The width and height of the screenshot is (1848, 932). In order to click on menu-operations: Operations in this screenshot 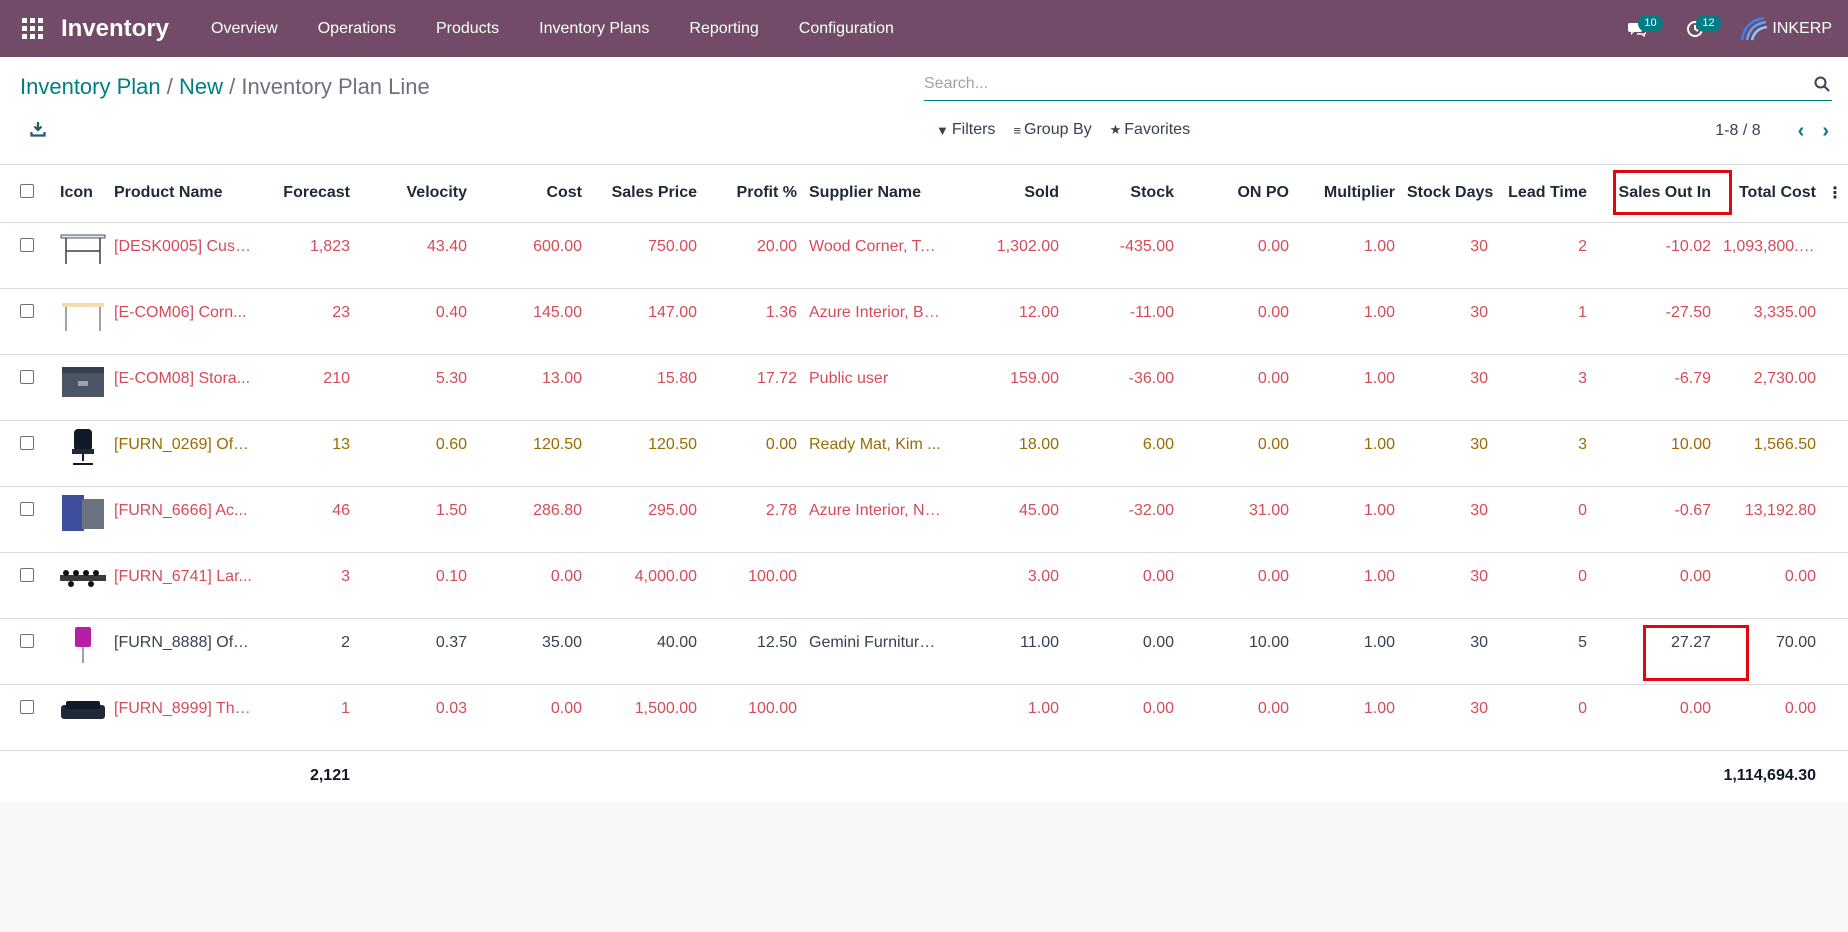, I will do `click(357, 28)`.